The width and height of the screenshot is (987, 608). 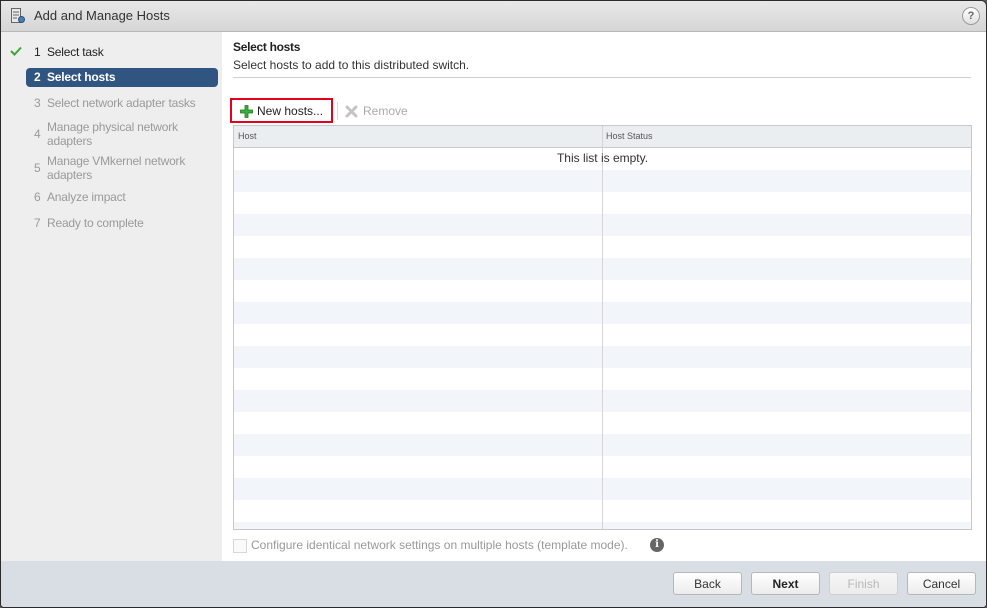 I want to click on next-button: Next, so click(x=785, y=583).